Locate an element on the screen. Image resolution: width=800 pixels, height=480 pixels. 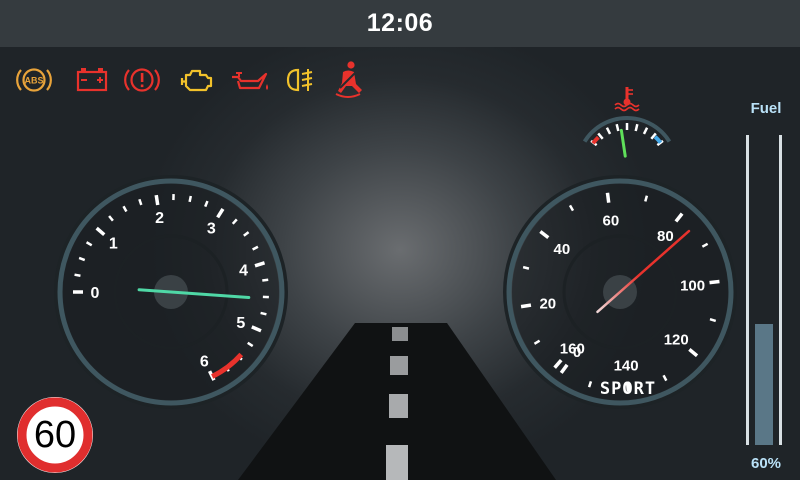
tachometer-label: 4 is located at coordinates (243, 270).